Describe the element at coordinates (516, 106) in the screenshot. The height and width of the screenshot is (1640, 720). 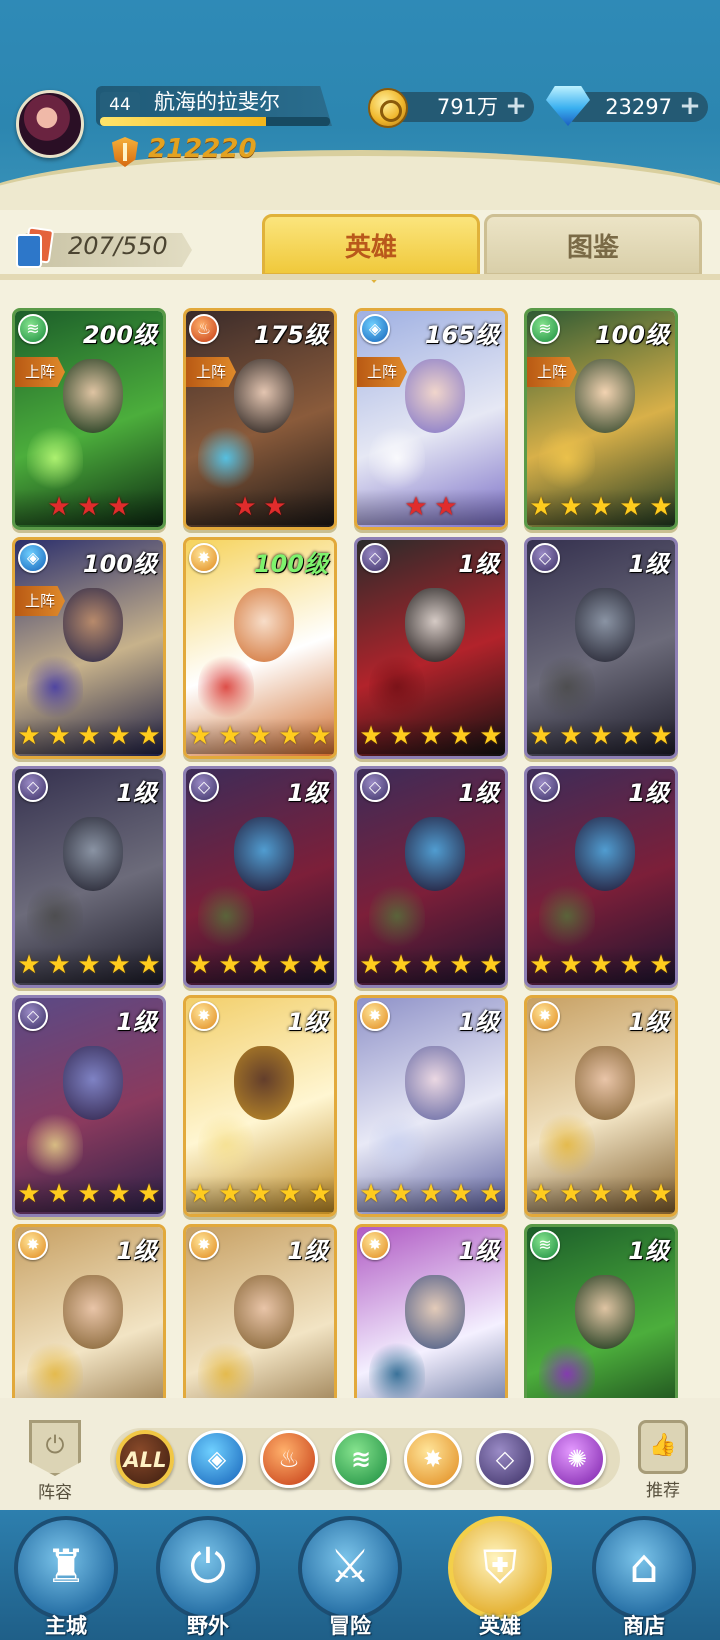
I see `add-gold-button: +` at that location.